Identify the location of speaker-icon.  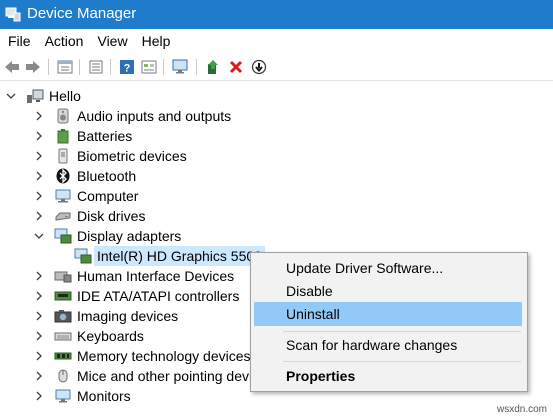
(63, 116).